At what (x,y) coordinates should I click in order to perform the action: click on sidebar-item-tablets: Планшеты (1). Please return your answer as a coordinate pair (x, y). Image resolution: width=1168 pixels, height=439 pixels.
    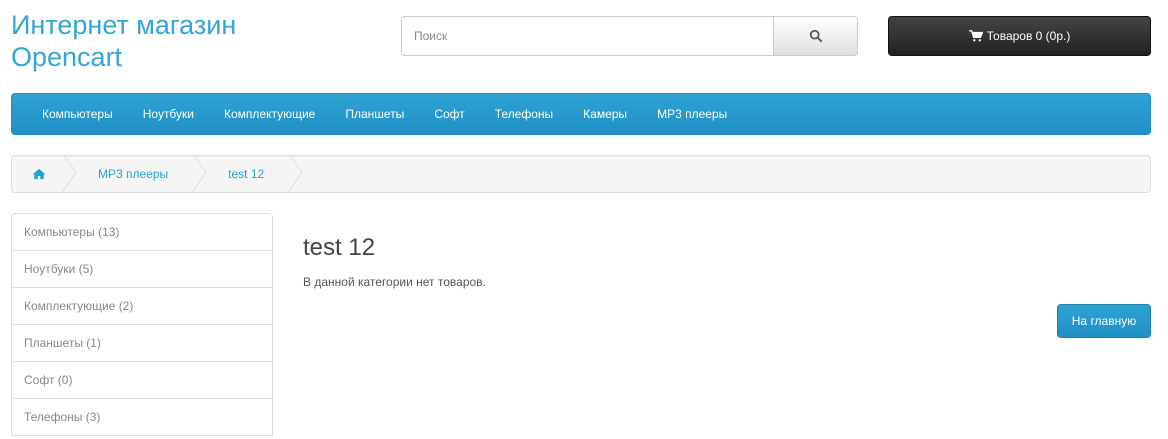
    Looking at the image, I should click on (142, 343).